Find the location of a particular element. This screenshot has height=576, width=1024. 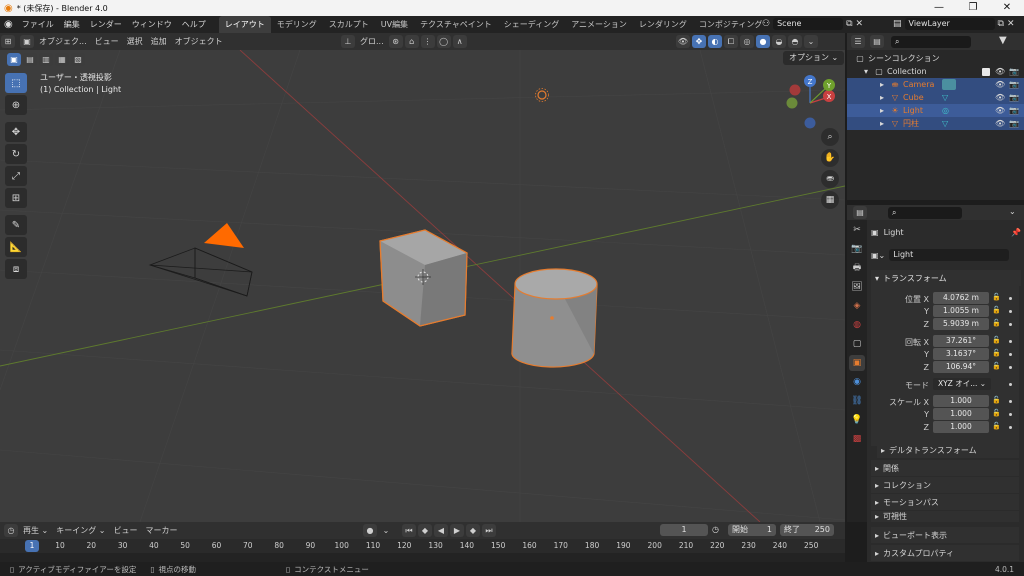

select-subtract-icon: ▥ is located at coordinates (46, 59).